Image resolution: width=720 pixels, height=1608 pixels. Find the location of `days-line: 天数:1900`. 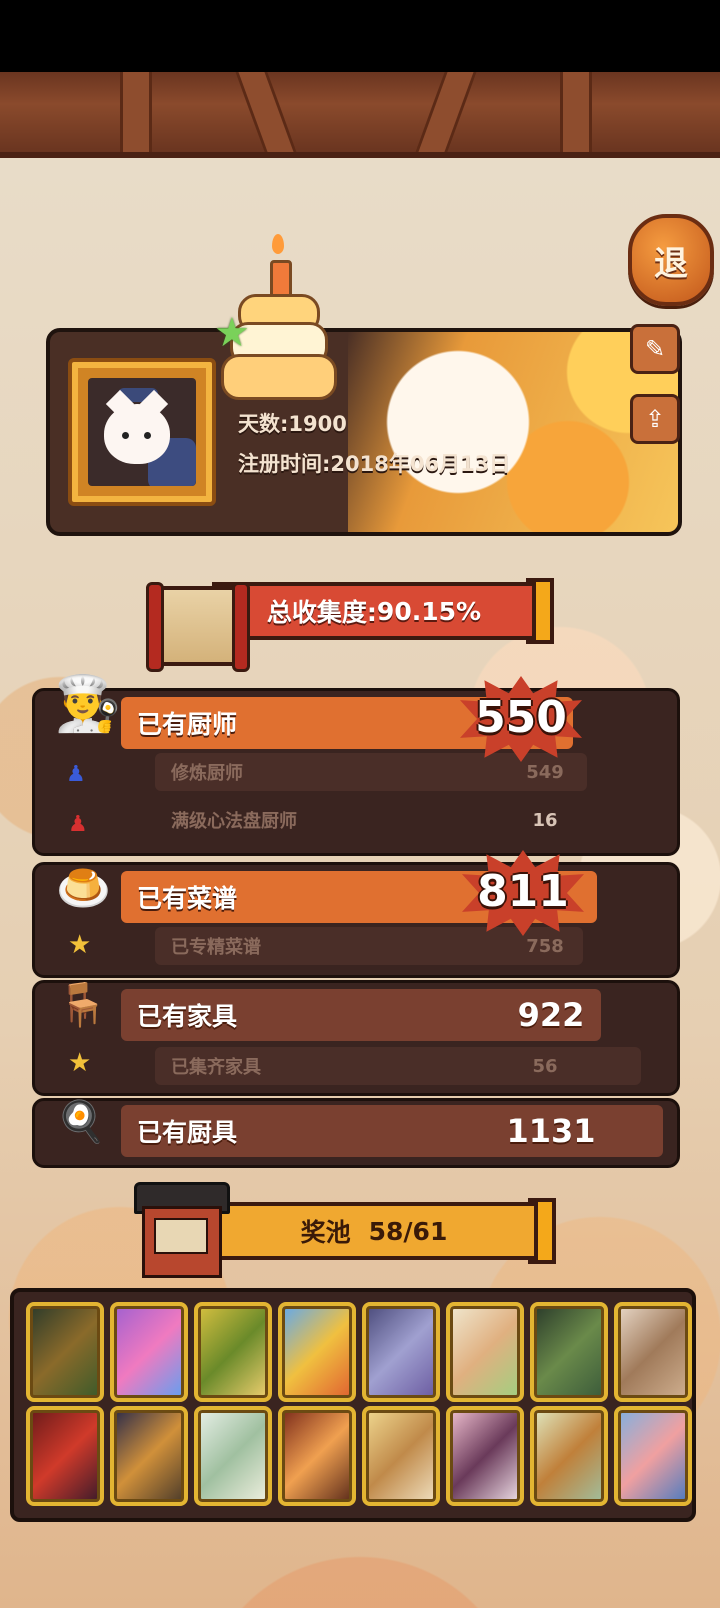

days-line: 天数:1900 is located at coordinates (292, 423).